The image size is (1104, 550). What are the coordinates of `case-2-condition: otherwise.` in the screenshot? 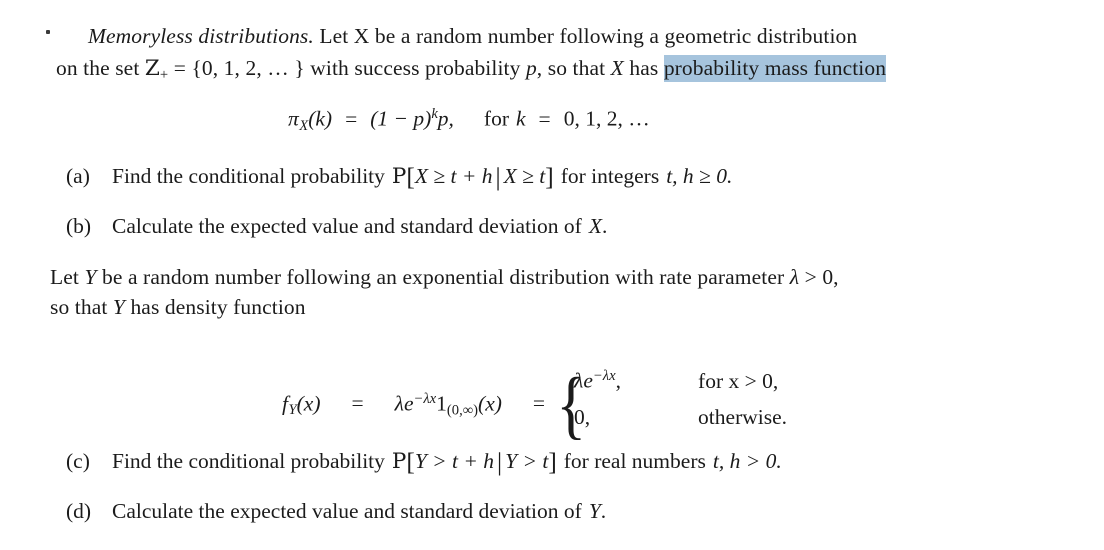 It's located at (743, 417).